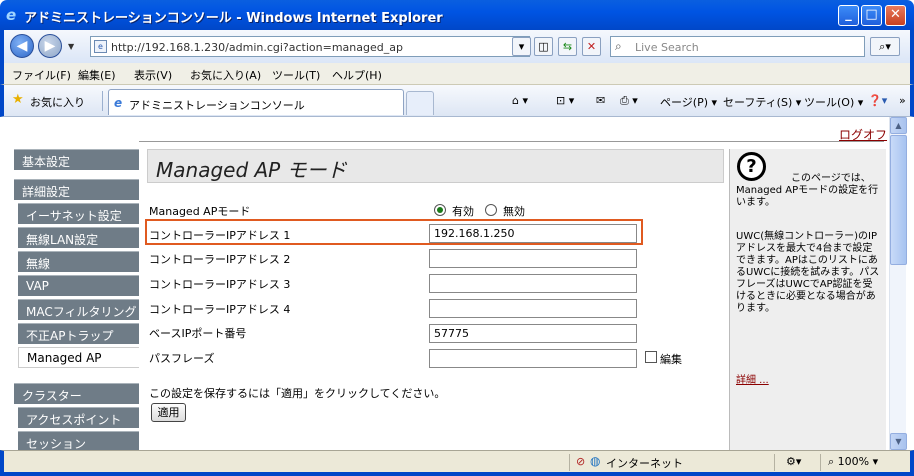  I want to click on mail-icon: ✉, so click(600, 100).